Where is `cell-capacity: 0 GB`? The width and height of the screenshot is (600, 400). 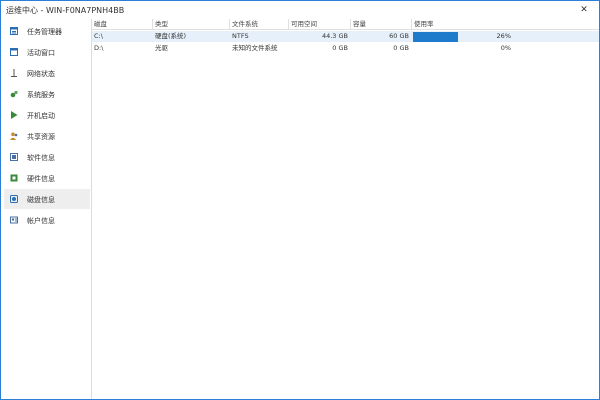 cell-capacity: 0 GB is located at coordinates (401, 48).